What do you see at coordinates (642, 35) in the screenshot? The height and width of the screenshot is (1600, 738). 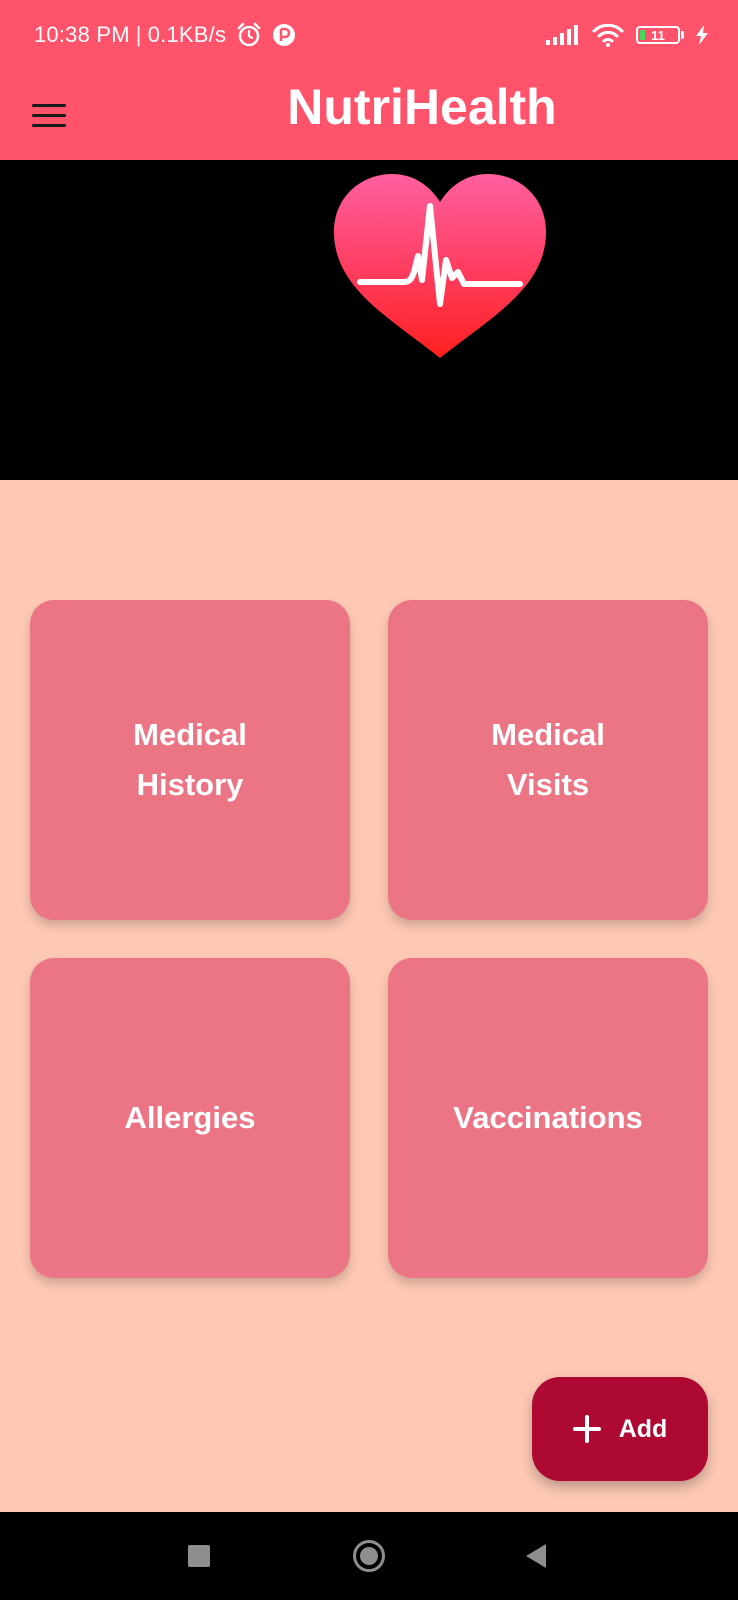 I see `battery-fill` at bounding box center [642, 35].